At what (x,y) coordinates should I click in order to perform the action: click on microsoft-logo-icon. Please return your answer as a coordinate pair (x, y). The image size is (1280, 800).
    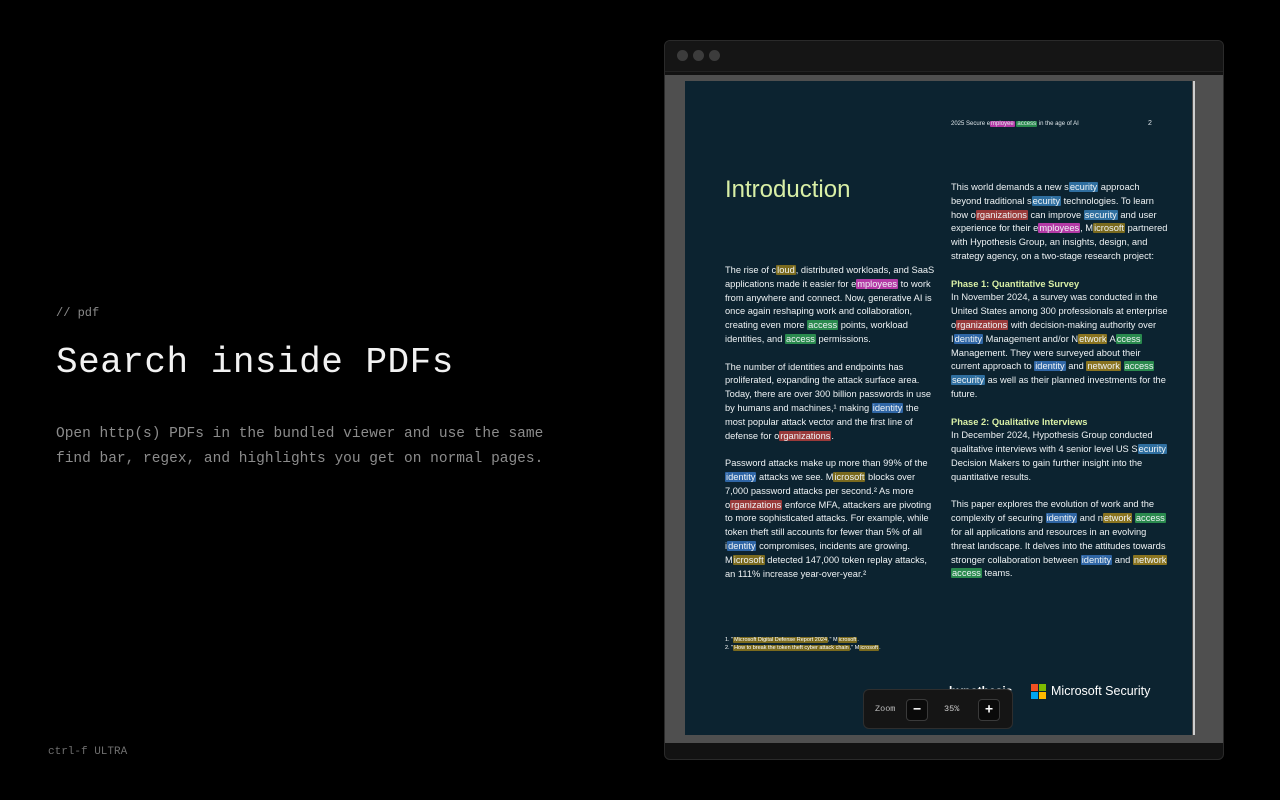
    Looking at the image, I should click on (1038, 691).